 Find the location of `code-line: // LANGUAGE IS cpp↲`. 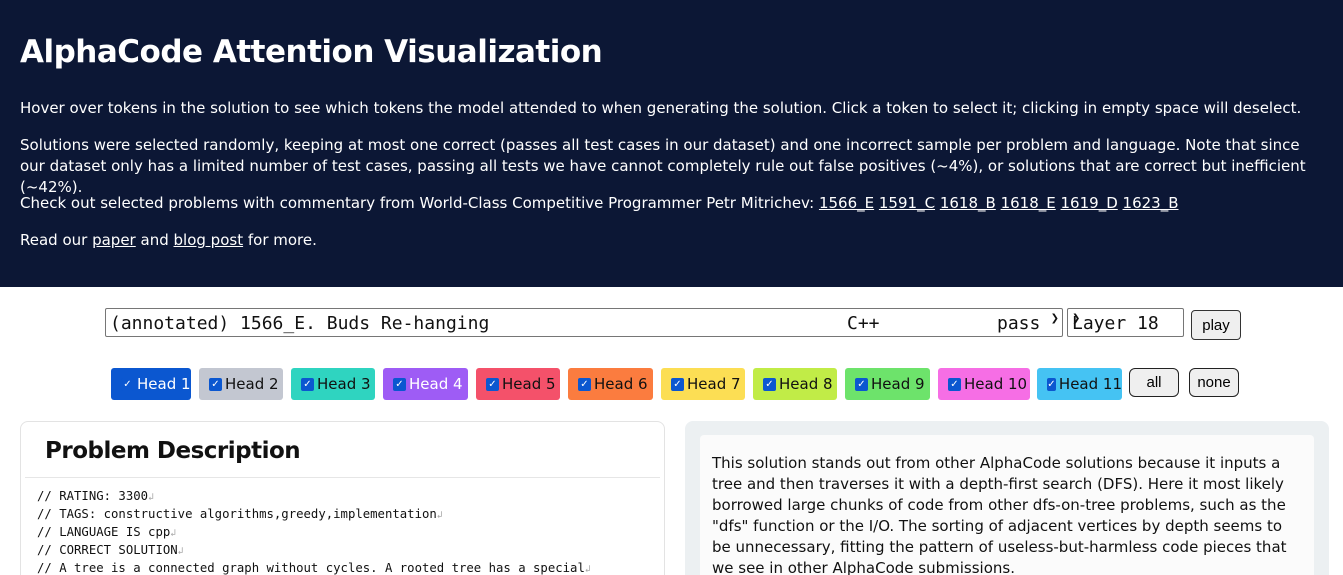

code-line: // LANGUAGE IS cpp↲ is located at coordinates (314, 533).